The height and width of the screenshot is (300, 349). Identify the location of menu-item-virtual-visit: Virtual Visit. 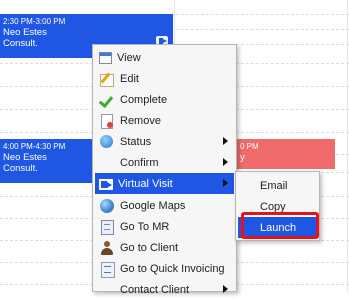
(164, 183).